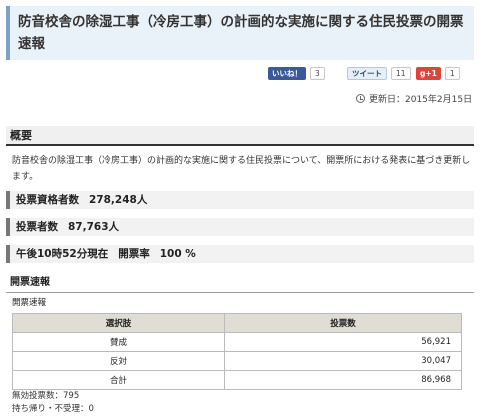 Image resolution: width=480 pixels, height=417 pixels. Describe the element at coordinates (46, 396) in the screenshot. I see `invalid-votes-text: 無効投票数：795` at that location.